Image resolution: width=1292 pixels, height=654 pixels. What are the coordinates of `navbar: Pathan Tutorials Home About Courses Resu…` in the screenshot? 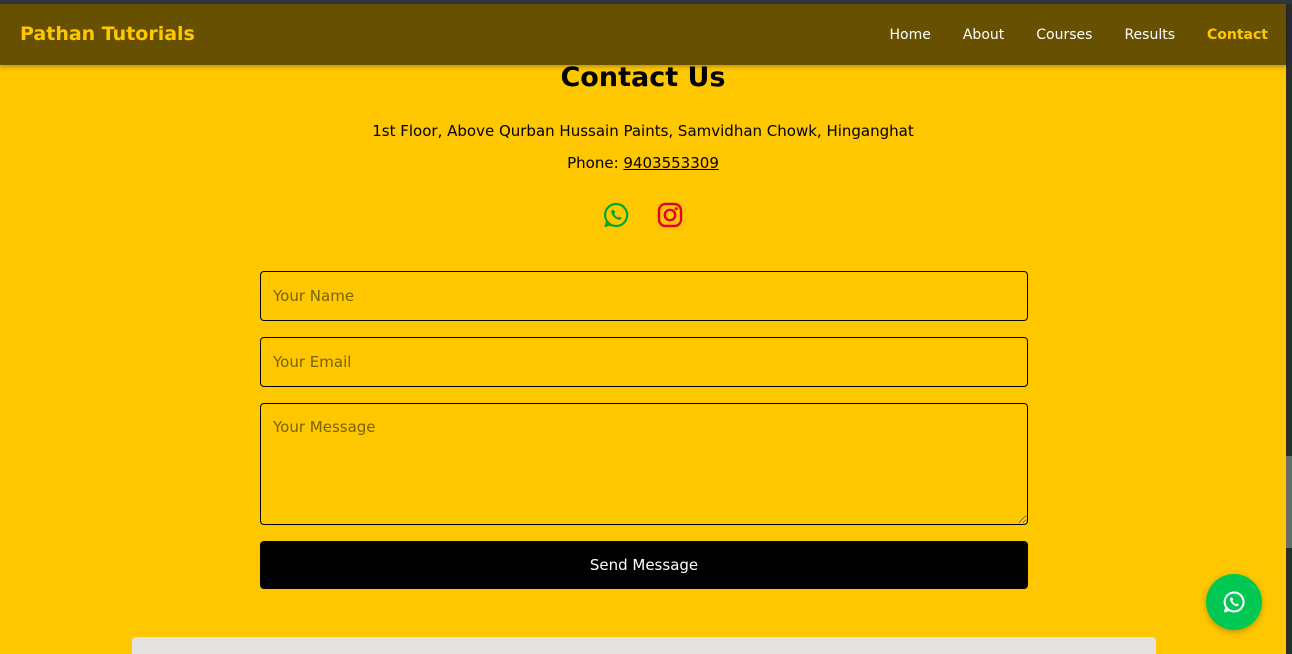 It's located at (643, 34).